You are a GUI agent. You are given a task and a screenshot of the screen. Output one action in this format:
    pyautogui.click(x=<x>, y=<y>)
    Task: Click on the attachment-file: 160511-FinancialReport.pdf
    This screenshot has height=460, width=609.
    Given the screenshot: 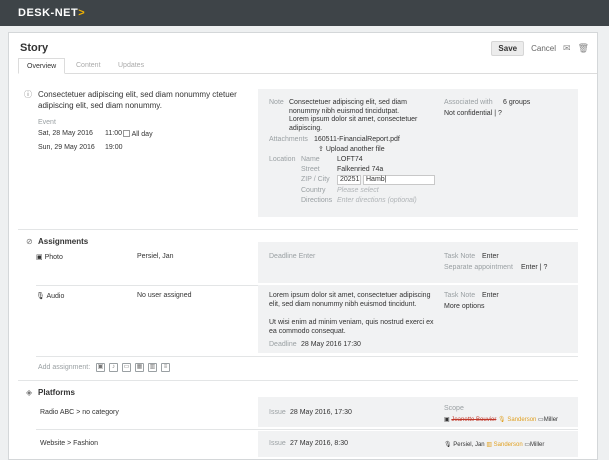 What is the action you would take?
    pyautogui.click(x=357, y=139)
    